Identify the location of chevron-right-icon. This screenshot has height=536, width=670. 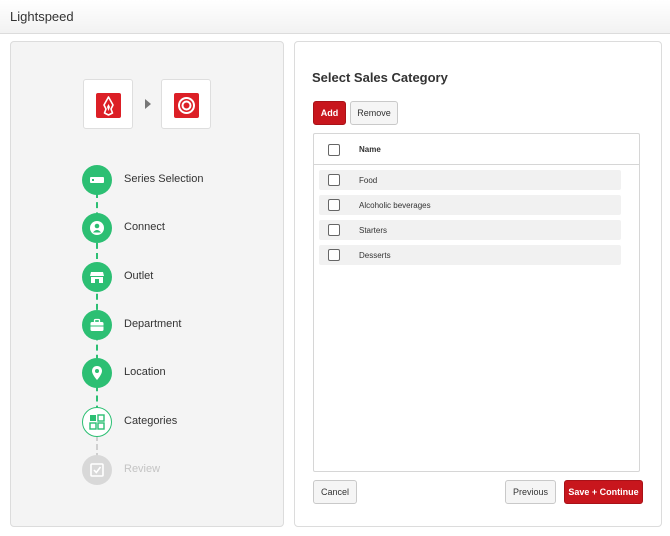
(148, 104).